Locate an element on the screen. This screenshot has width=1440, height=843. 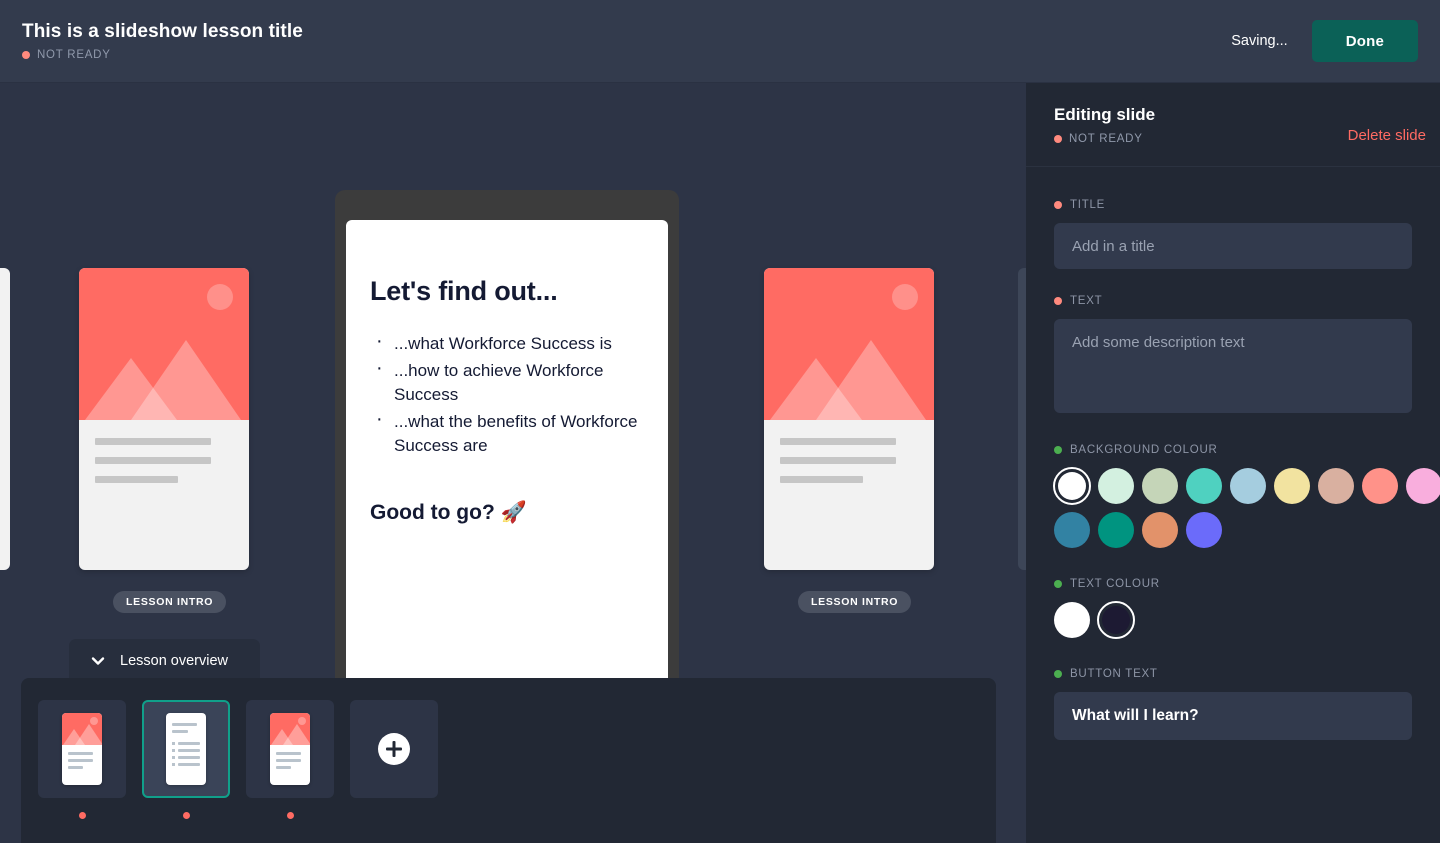
slide-card-previous is located at coordinates (164, 419).